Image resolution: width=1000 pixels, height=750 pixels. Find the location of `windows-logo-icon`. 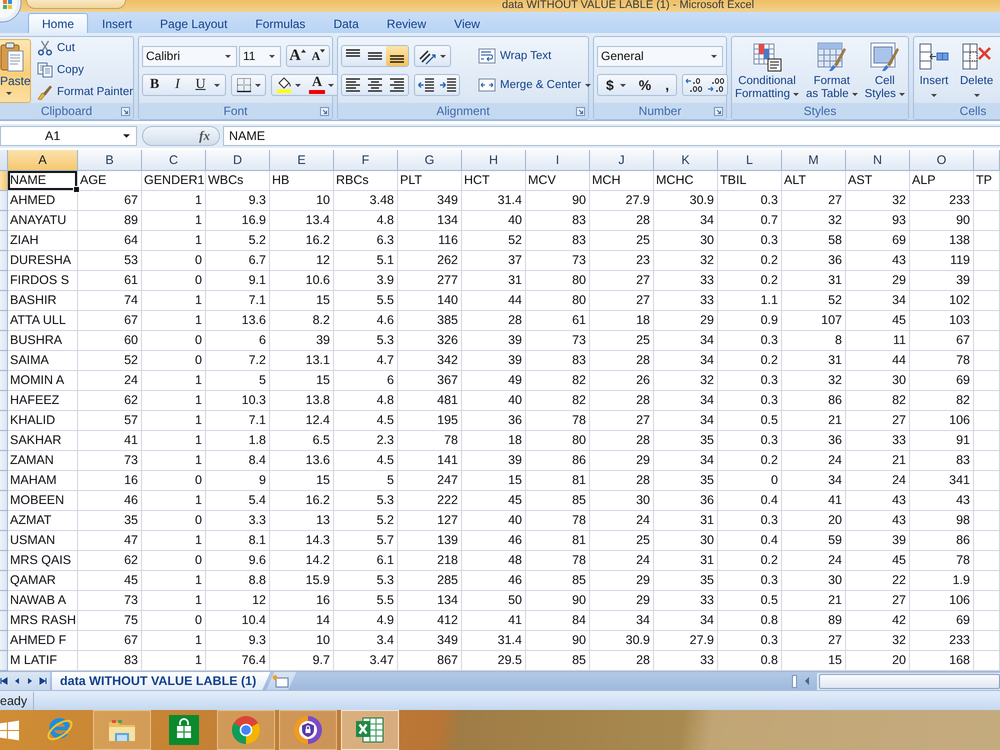

windows-logo-icon is located at coordinates (9, 730).